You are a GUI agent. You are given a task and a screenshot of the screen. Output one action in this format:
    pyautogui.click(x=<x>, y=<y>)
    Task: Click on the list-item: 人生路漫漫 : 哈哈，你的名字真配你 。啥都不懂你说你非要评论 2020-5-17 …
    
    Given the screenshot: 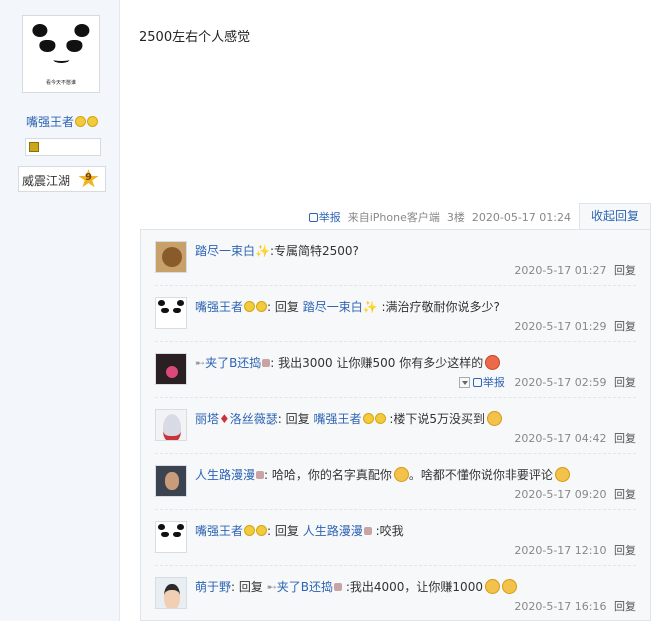 What is the action you would take?
    pyautogui.click(x=395, y=482)
    